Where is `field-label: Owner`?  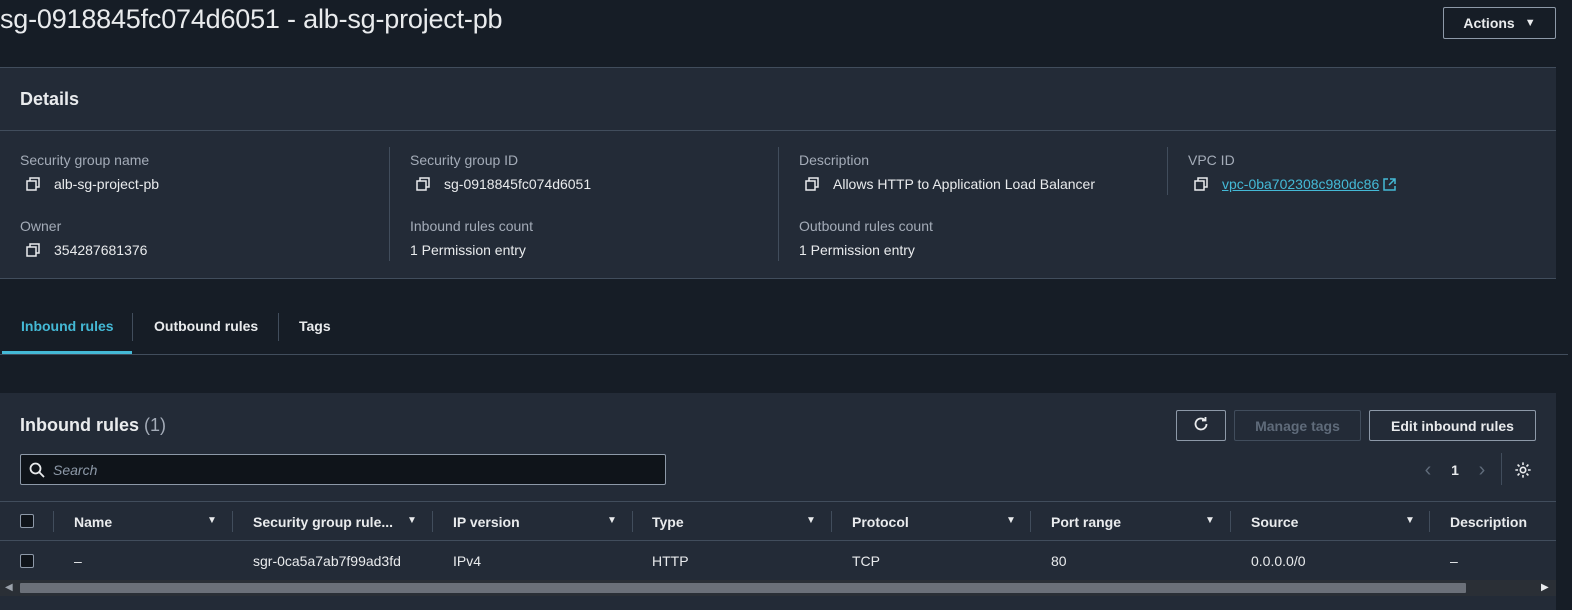
field-label: Owner is located at coordinates (41, 226).